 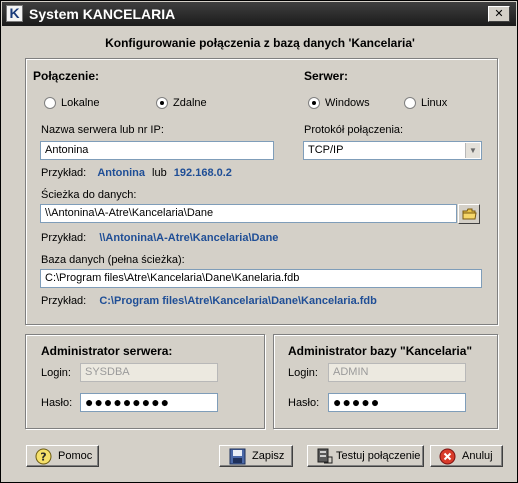 I want to click on server-admin-login-label: Login:, so click(x=56, y=373).